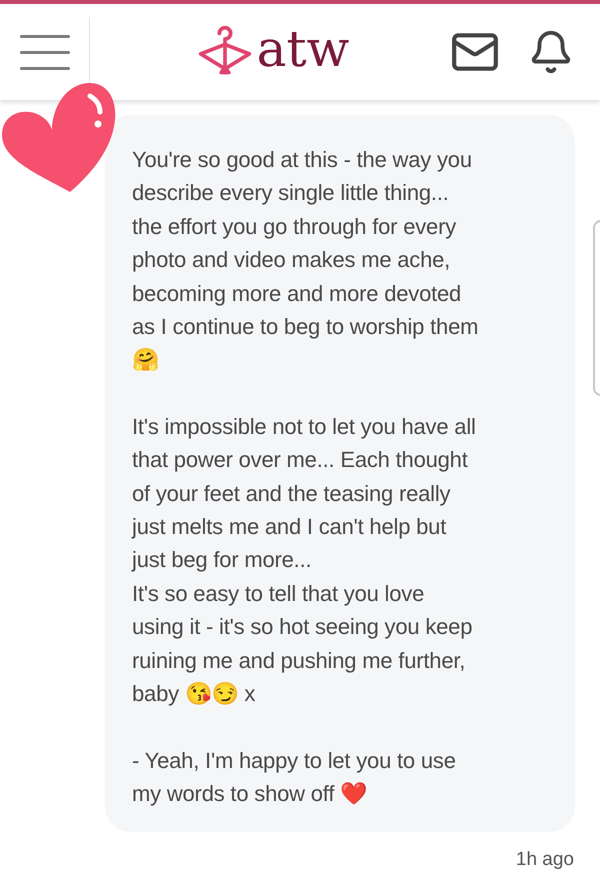 Image resolution: width=600 pixels, height=886 pixels. I want to click on message-text: the effort you go through for every, so click(294, 226).